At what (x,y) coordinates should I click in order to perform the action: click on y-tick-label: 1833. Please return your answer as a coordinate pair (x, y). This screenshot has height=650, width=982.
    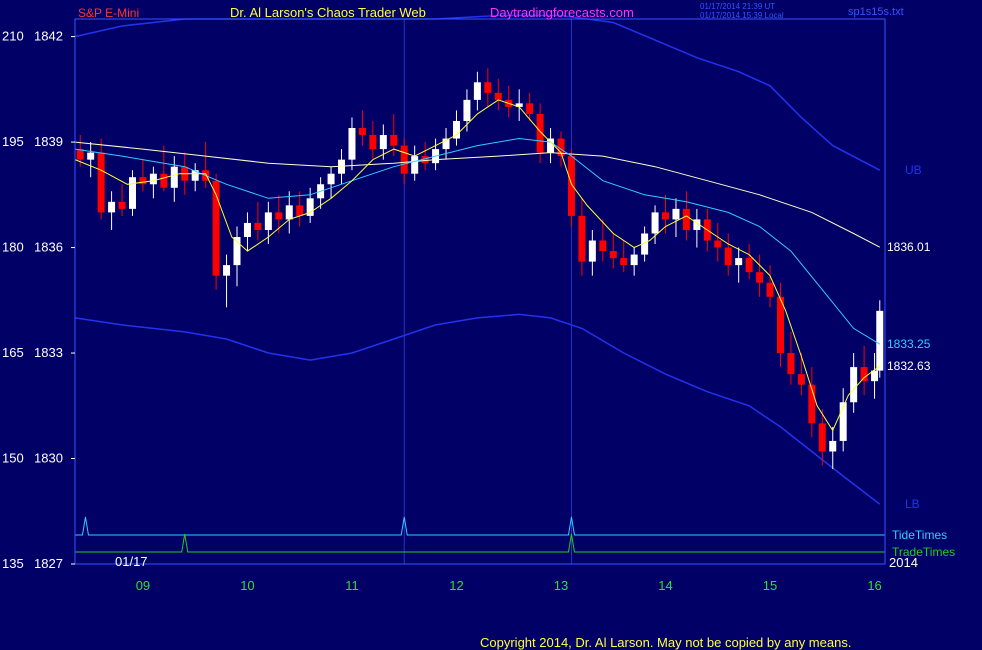
    Looking at the image, I should click on (48, 352).